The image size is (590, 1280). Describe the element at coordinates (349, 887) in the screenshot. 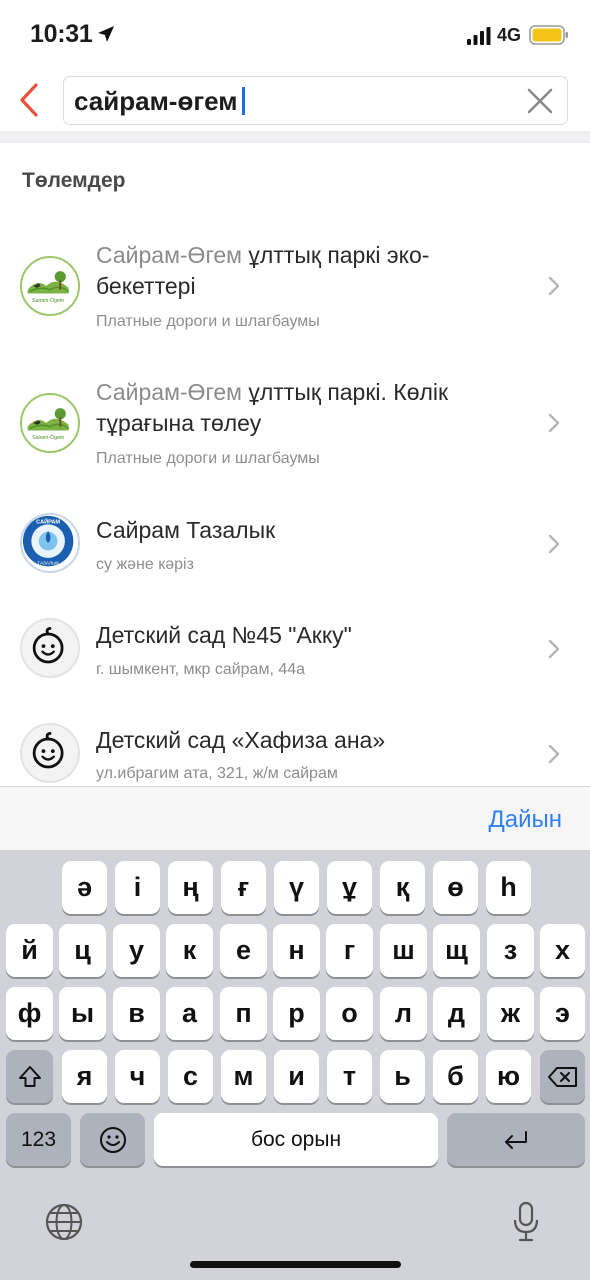

I see `key: ұ` at that location.